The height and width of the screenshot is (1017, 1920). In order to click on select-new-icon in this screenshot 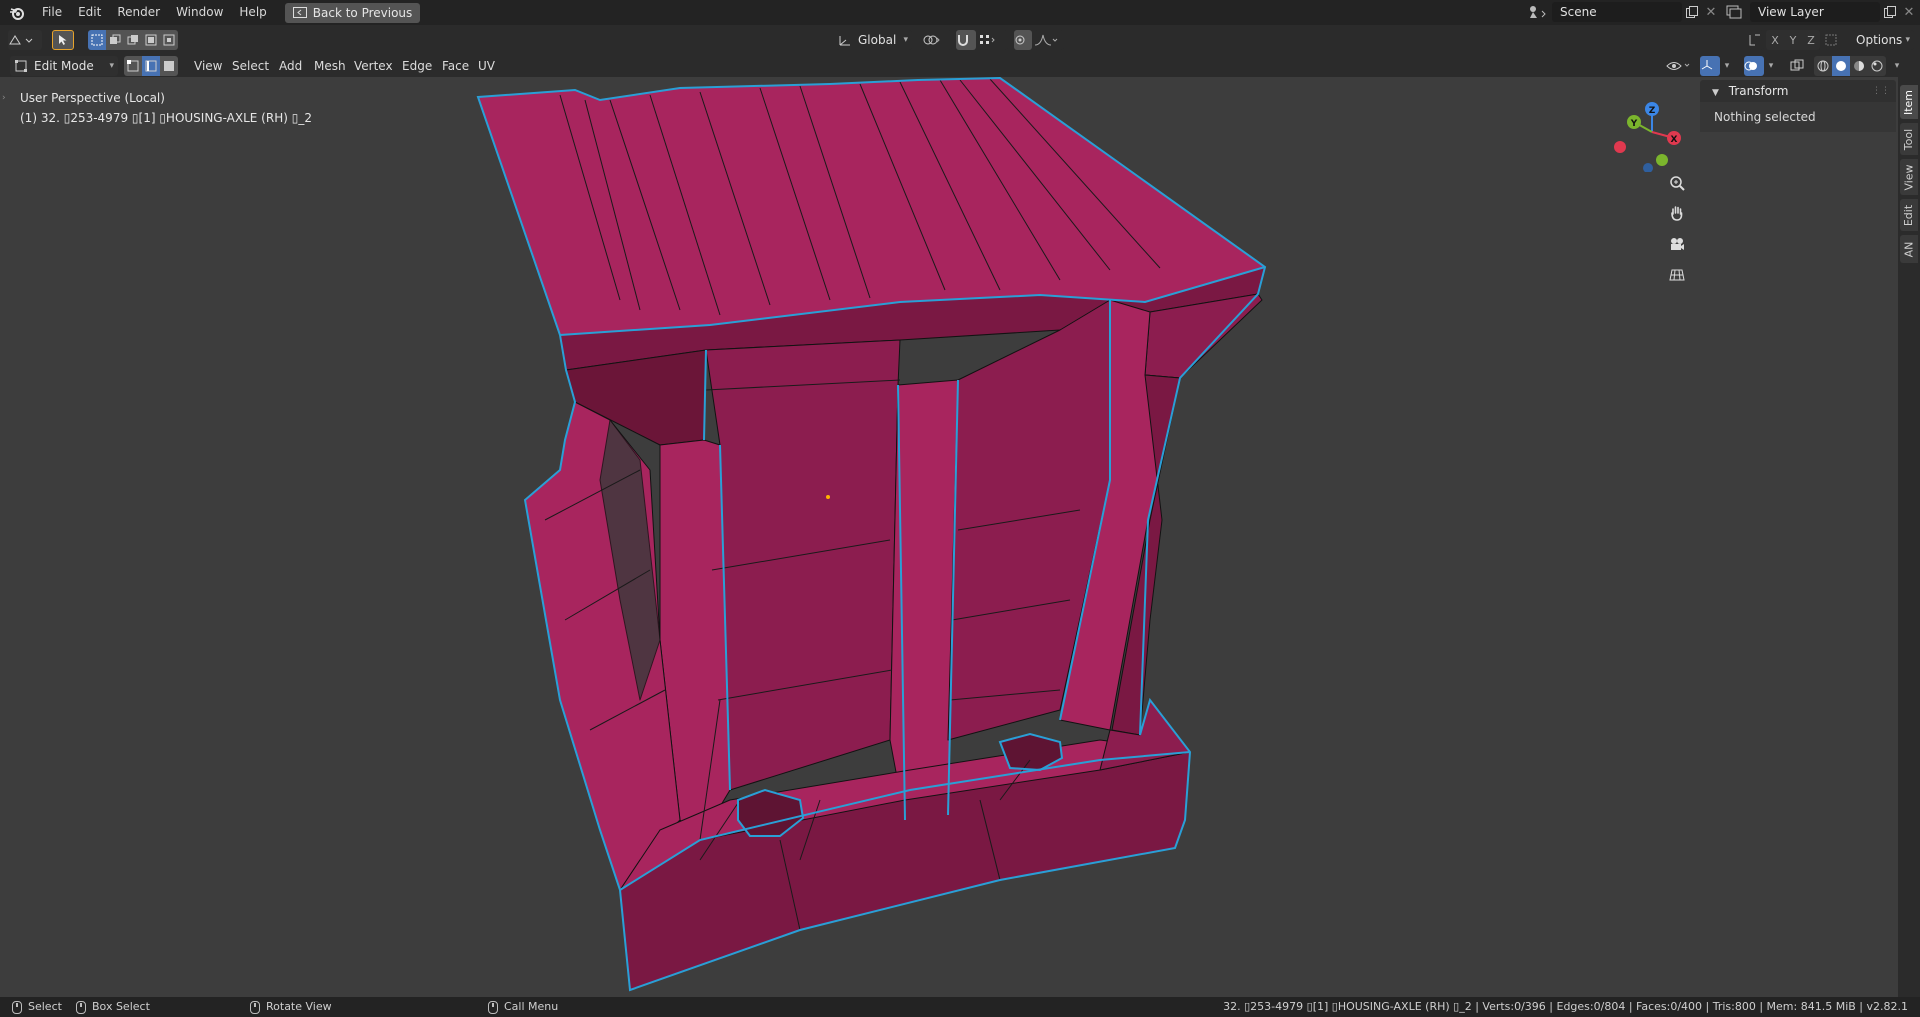, I will do `click(97, 40)`.